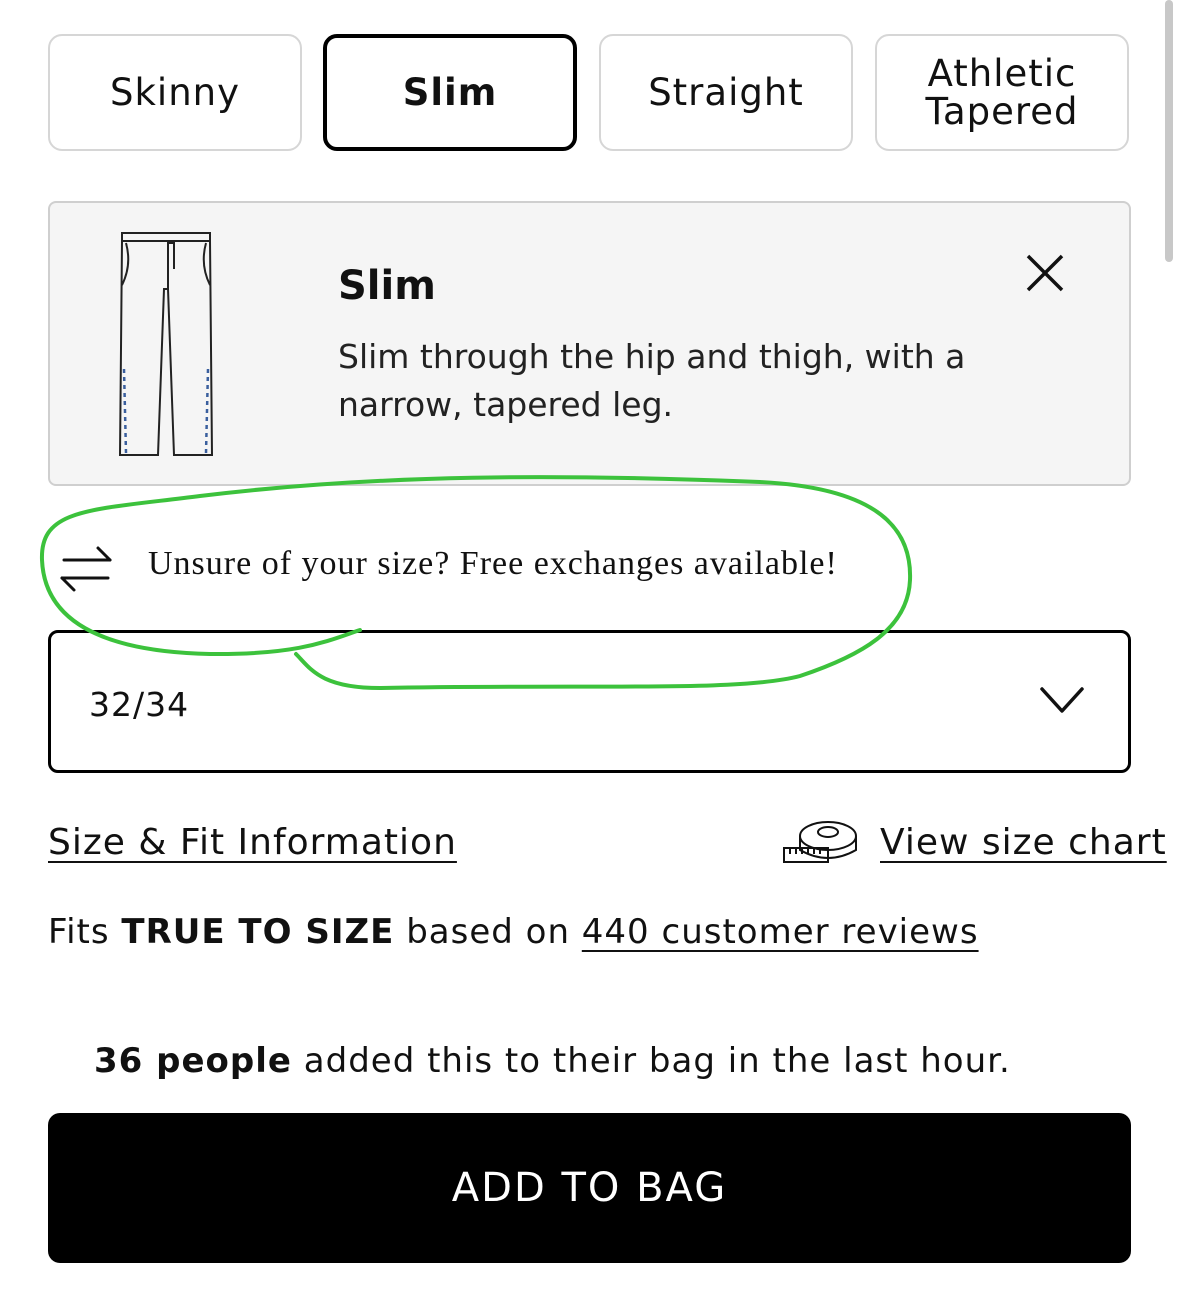  I want to click on fit-tab-label: Slim, so click(450, 92).